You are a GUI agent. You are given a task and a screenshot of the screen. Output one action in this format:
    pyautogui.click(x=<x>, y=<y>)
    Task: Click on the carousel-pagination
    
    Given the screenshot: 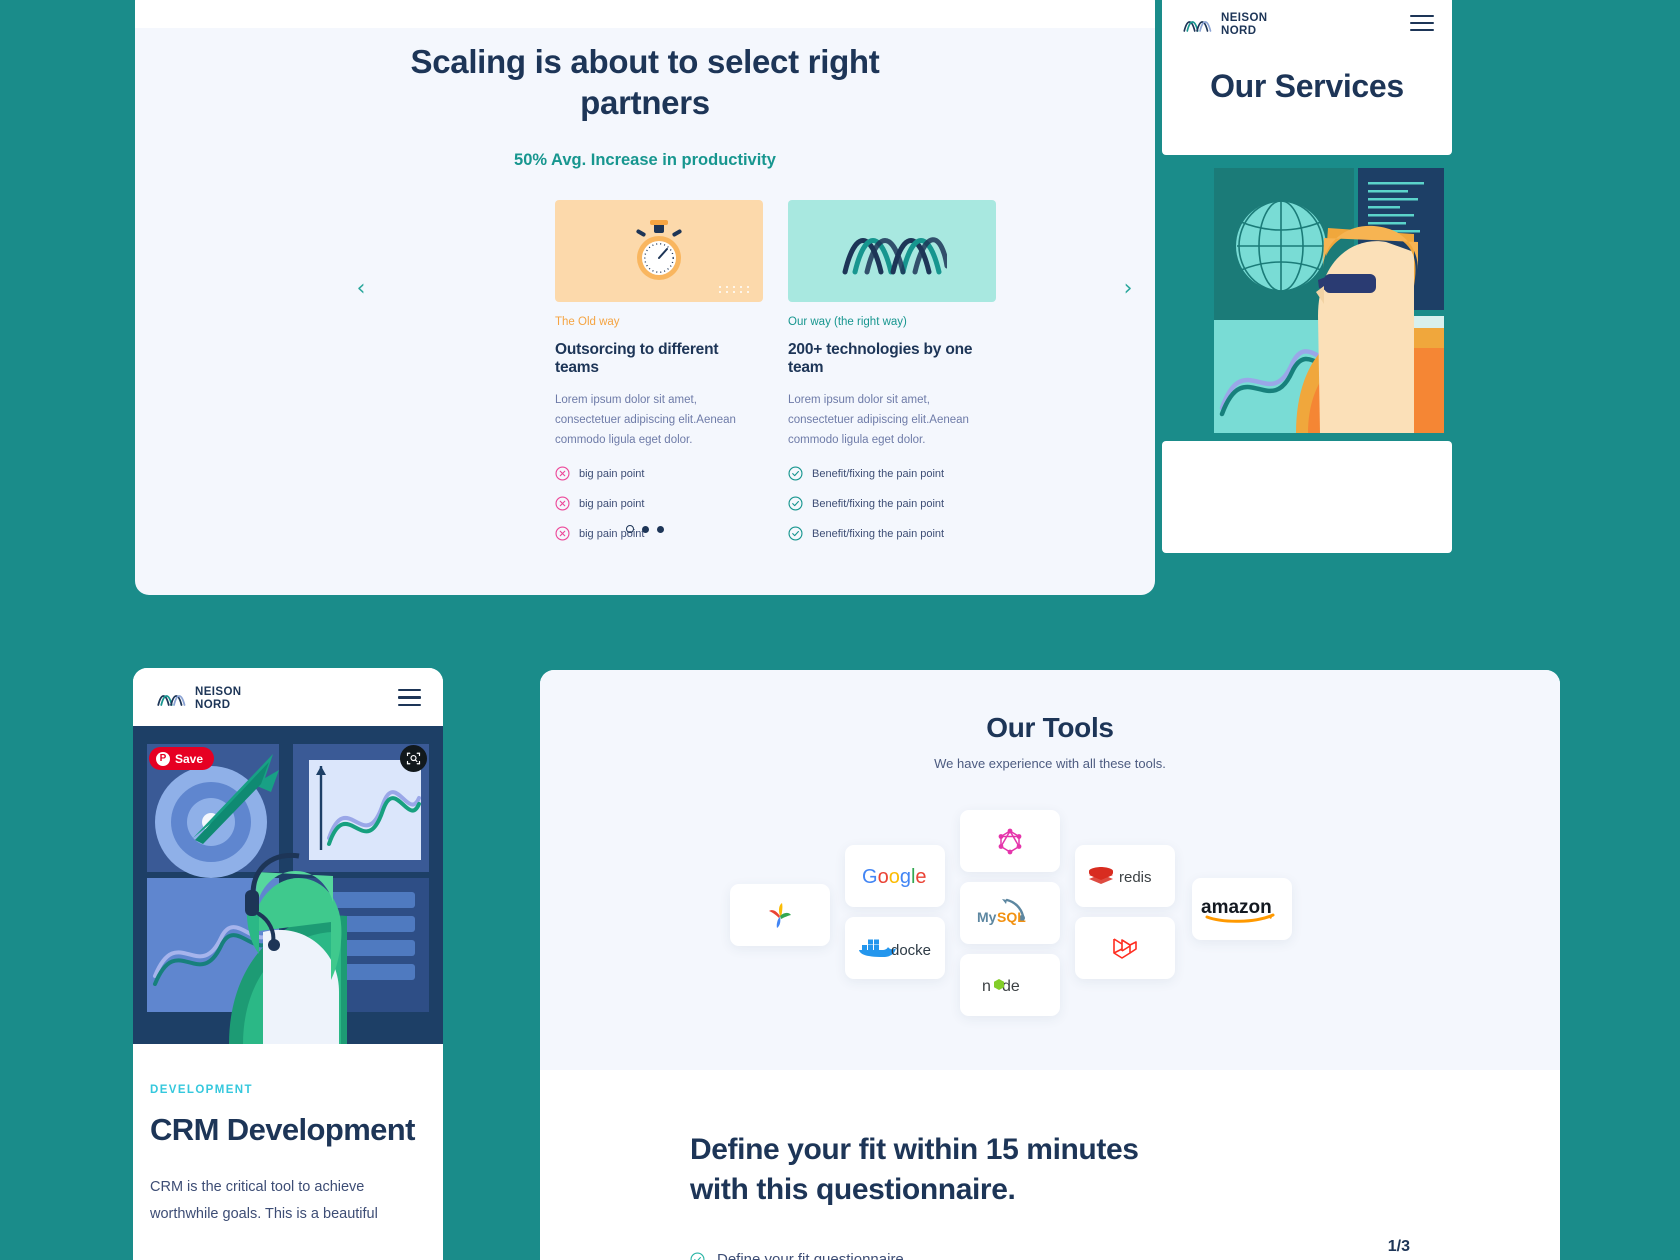 What is the action you would take?
    pyautogui.click(x=645, y=529)
    